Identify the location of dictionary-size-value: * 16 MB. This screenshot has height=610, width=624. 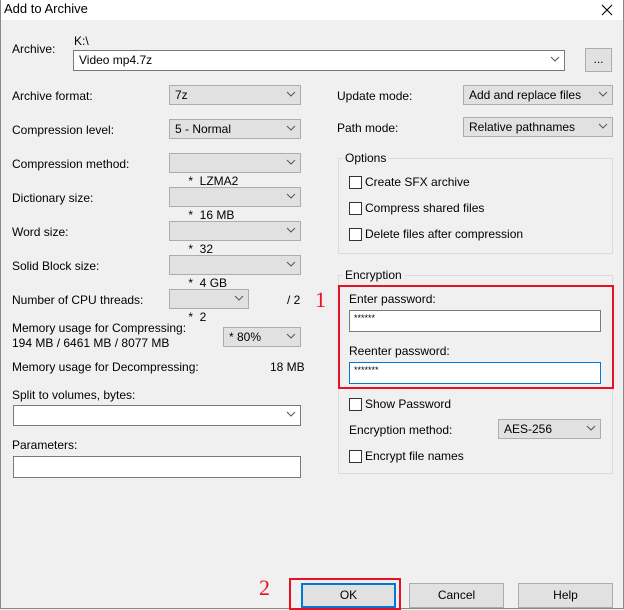
(211, 215).